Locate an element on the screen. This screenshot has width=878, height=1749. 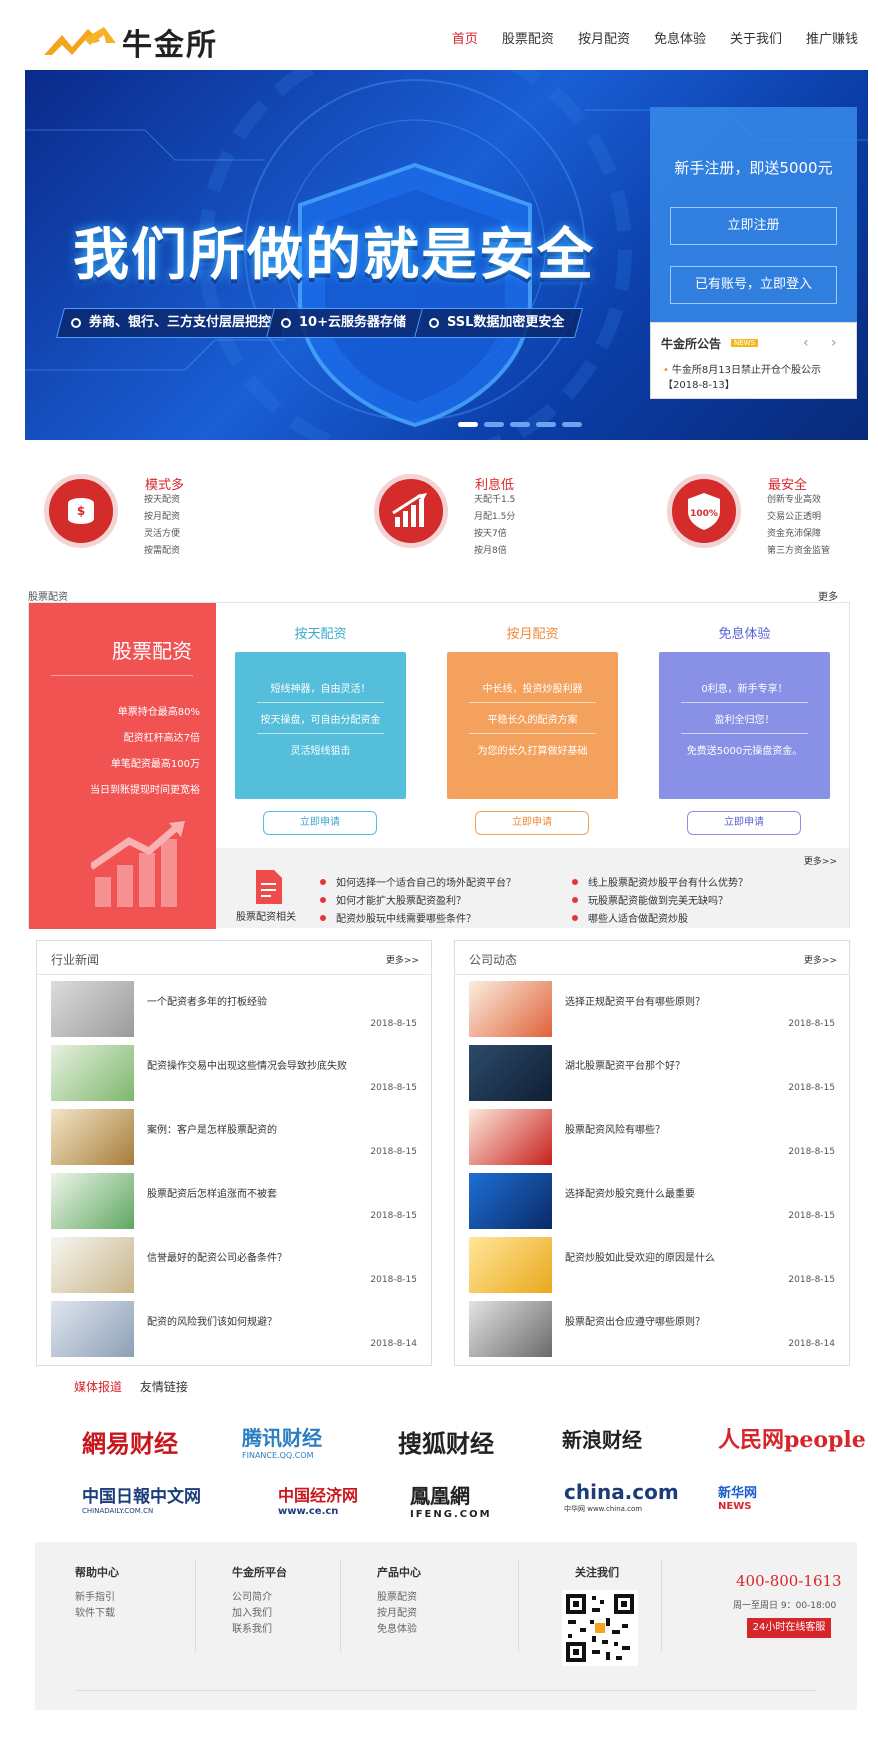
question-link: 玩股票配资能做到完美无缺吗？ is located at coordinates (650, 899).